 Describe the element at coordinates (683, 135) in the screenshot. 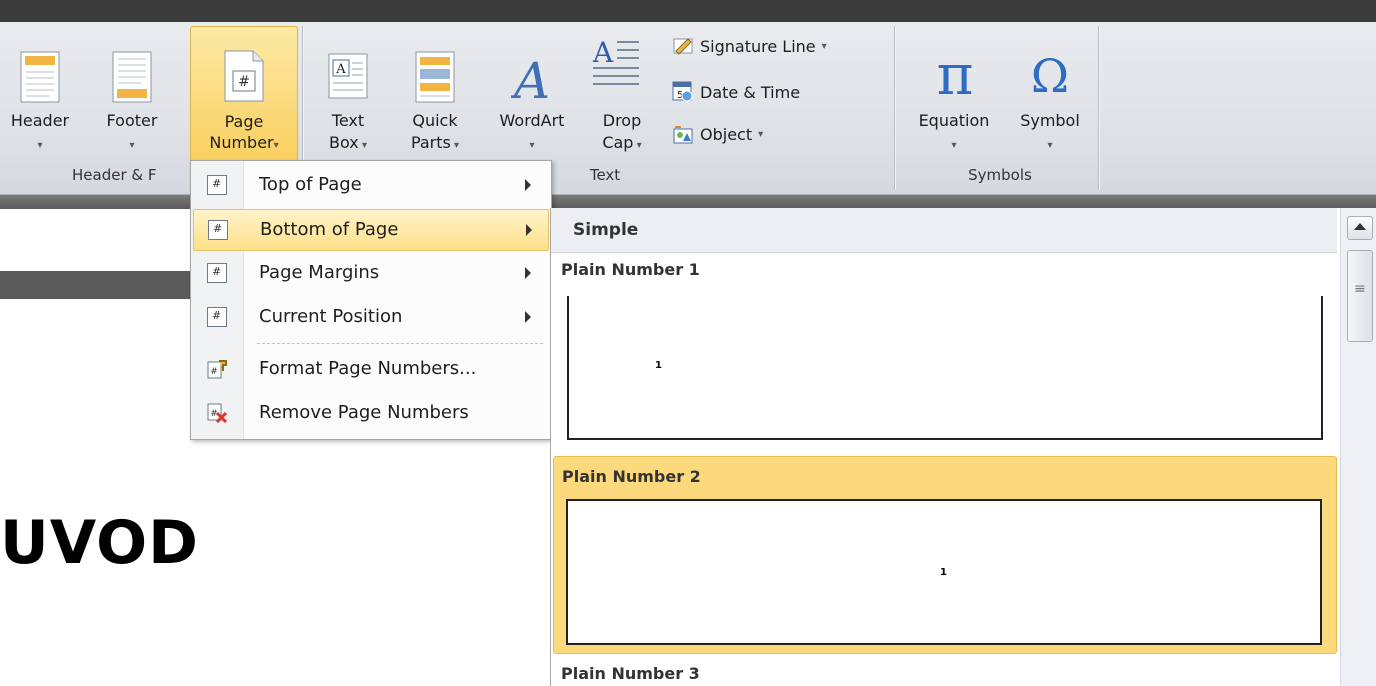

I see `object-icon` at that location.